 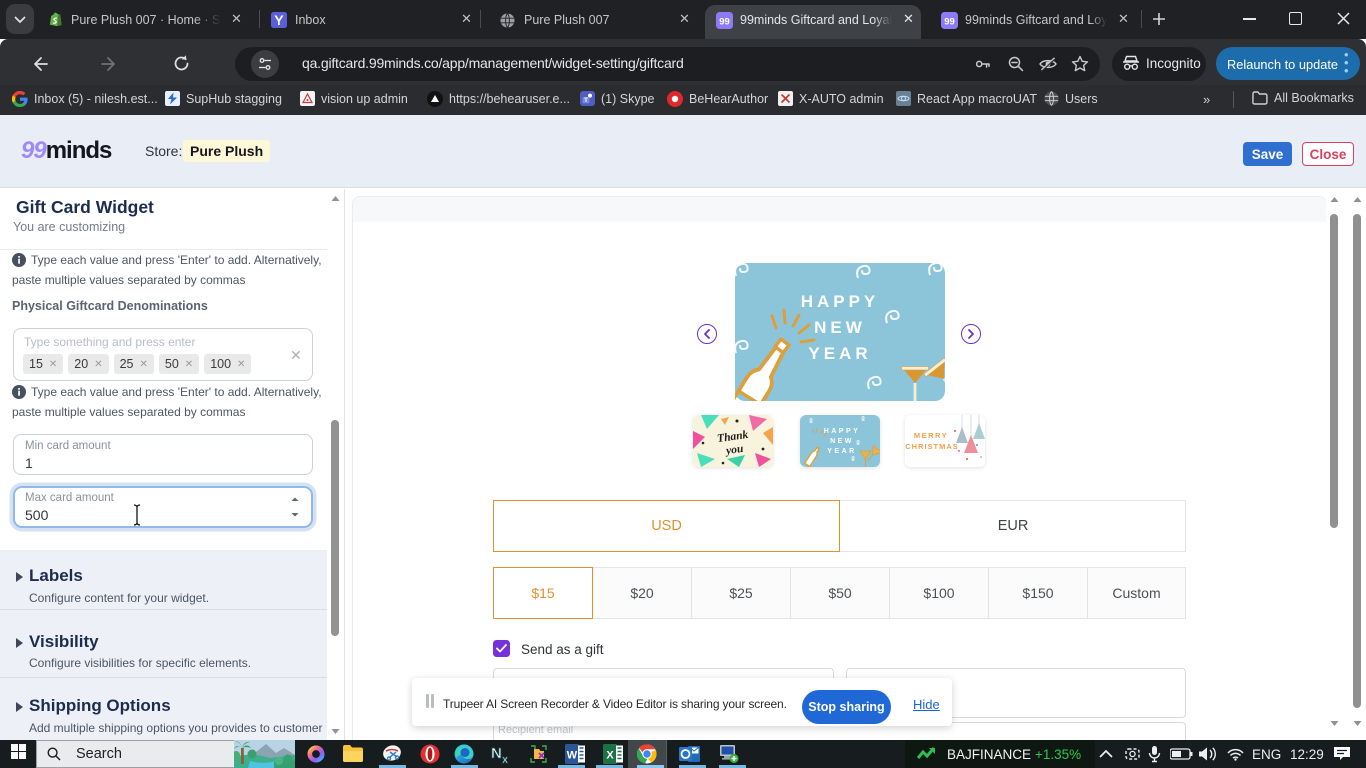 What do you see at coordinates (586, 100) in the screenshot?
I see `svg-text: T` at bounding box center [586, 100].